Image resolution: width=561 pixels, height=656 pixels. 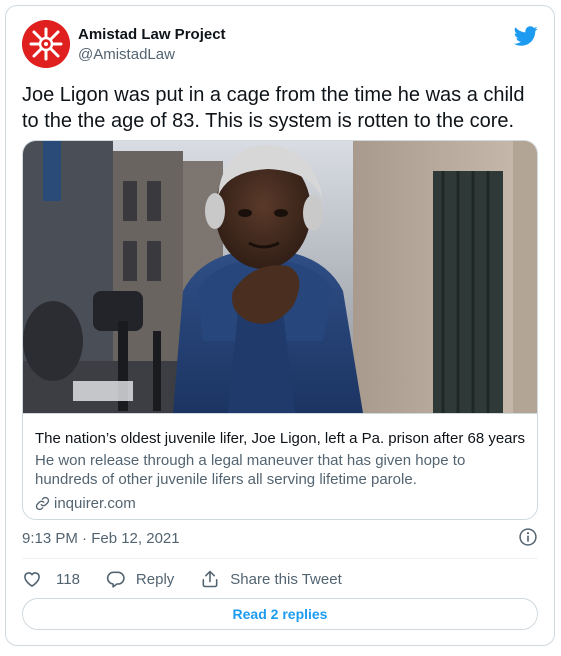 I want to click on reply-label: Reply, so click(x=155, y=579).